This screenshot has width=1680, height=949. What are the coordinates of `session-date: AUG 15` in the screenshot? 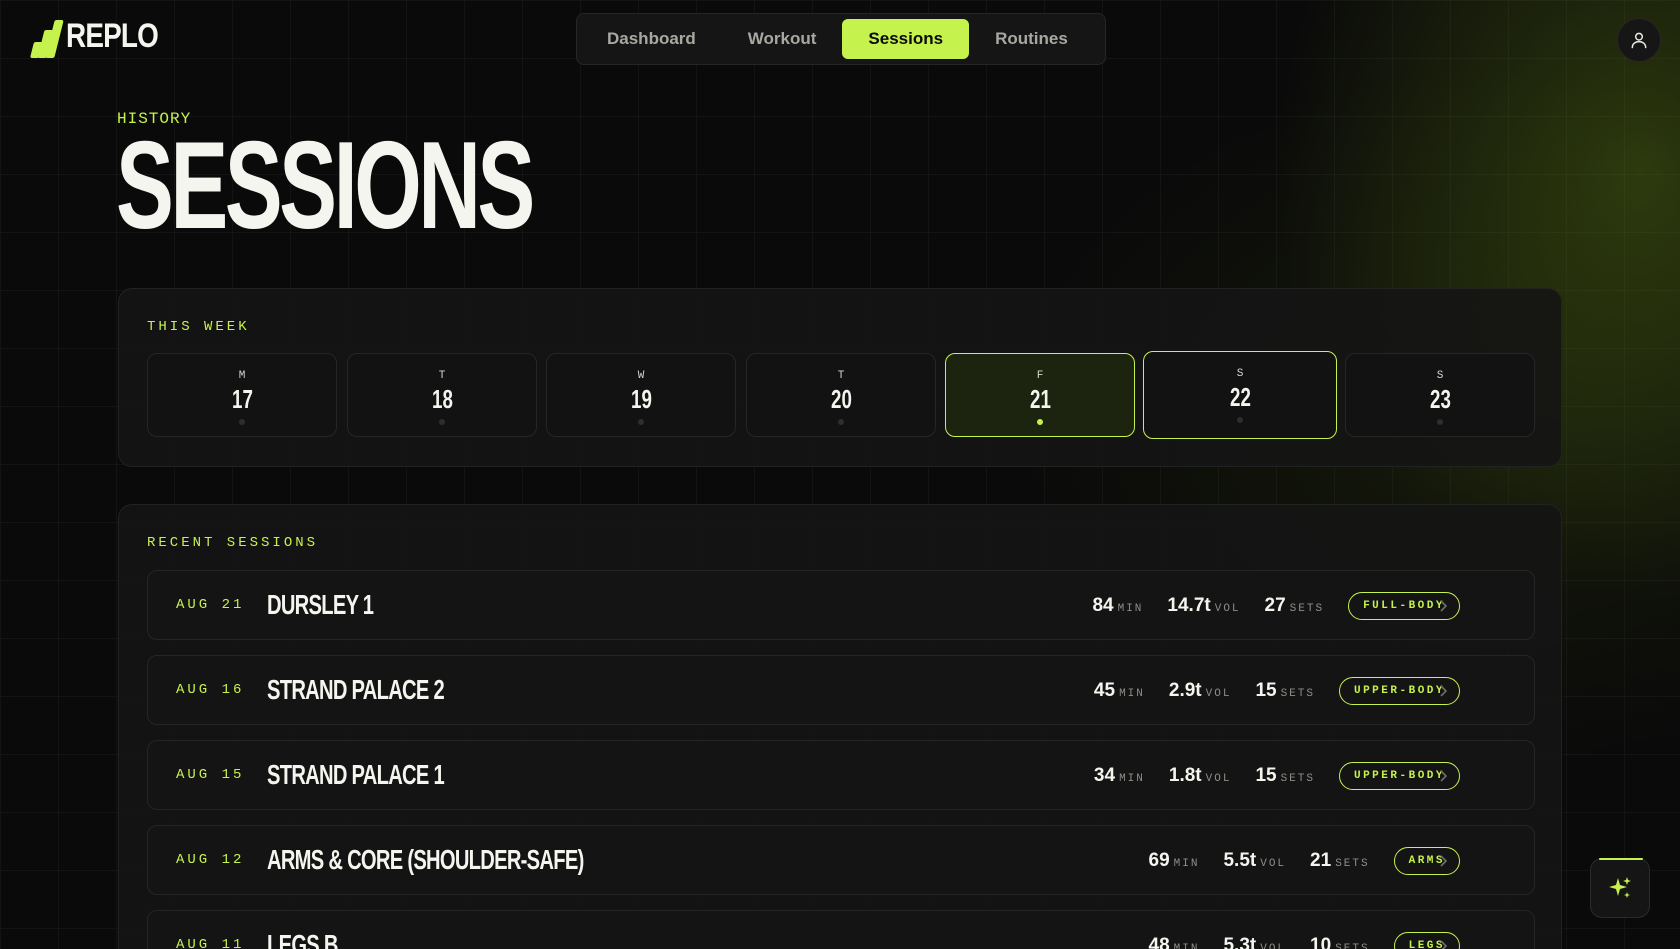 It's located at (210, 775).